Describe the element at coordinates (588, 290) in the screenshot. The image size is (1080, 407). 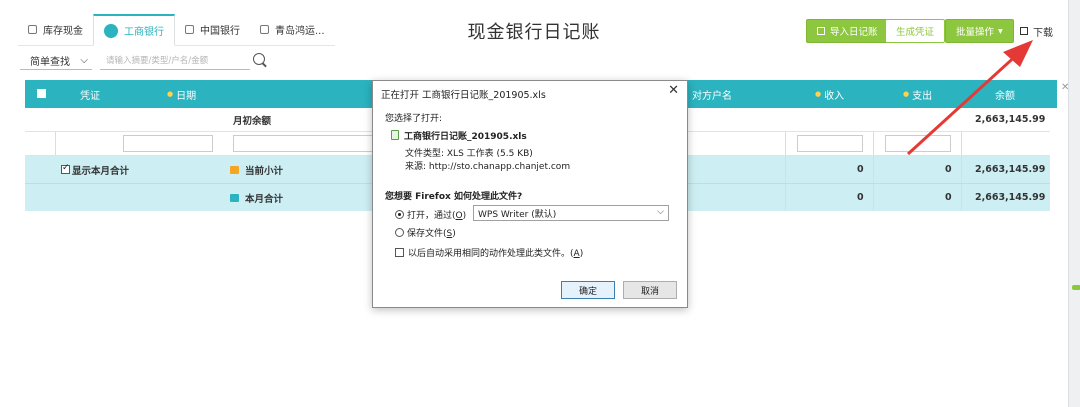
I see `ok-button: 确定` at that location.